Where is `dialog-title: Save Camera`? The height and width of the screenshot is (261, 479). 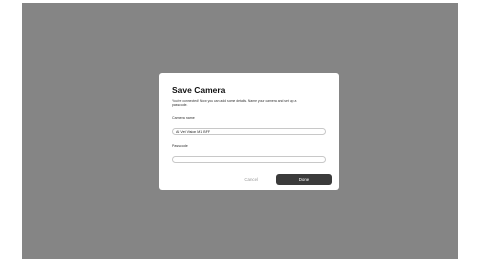 dialog-title: Save Camera is located at coordinates (199, 90).